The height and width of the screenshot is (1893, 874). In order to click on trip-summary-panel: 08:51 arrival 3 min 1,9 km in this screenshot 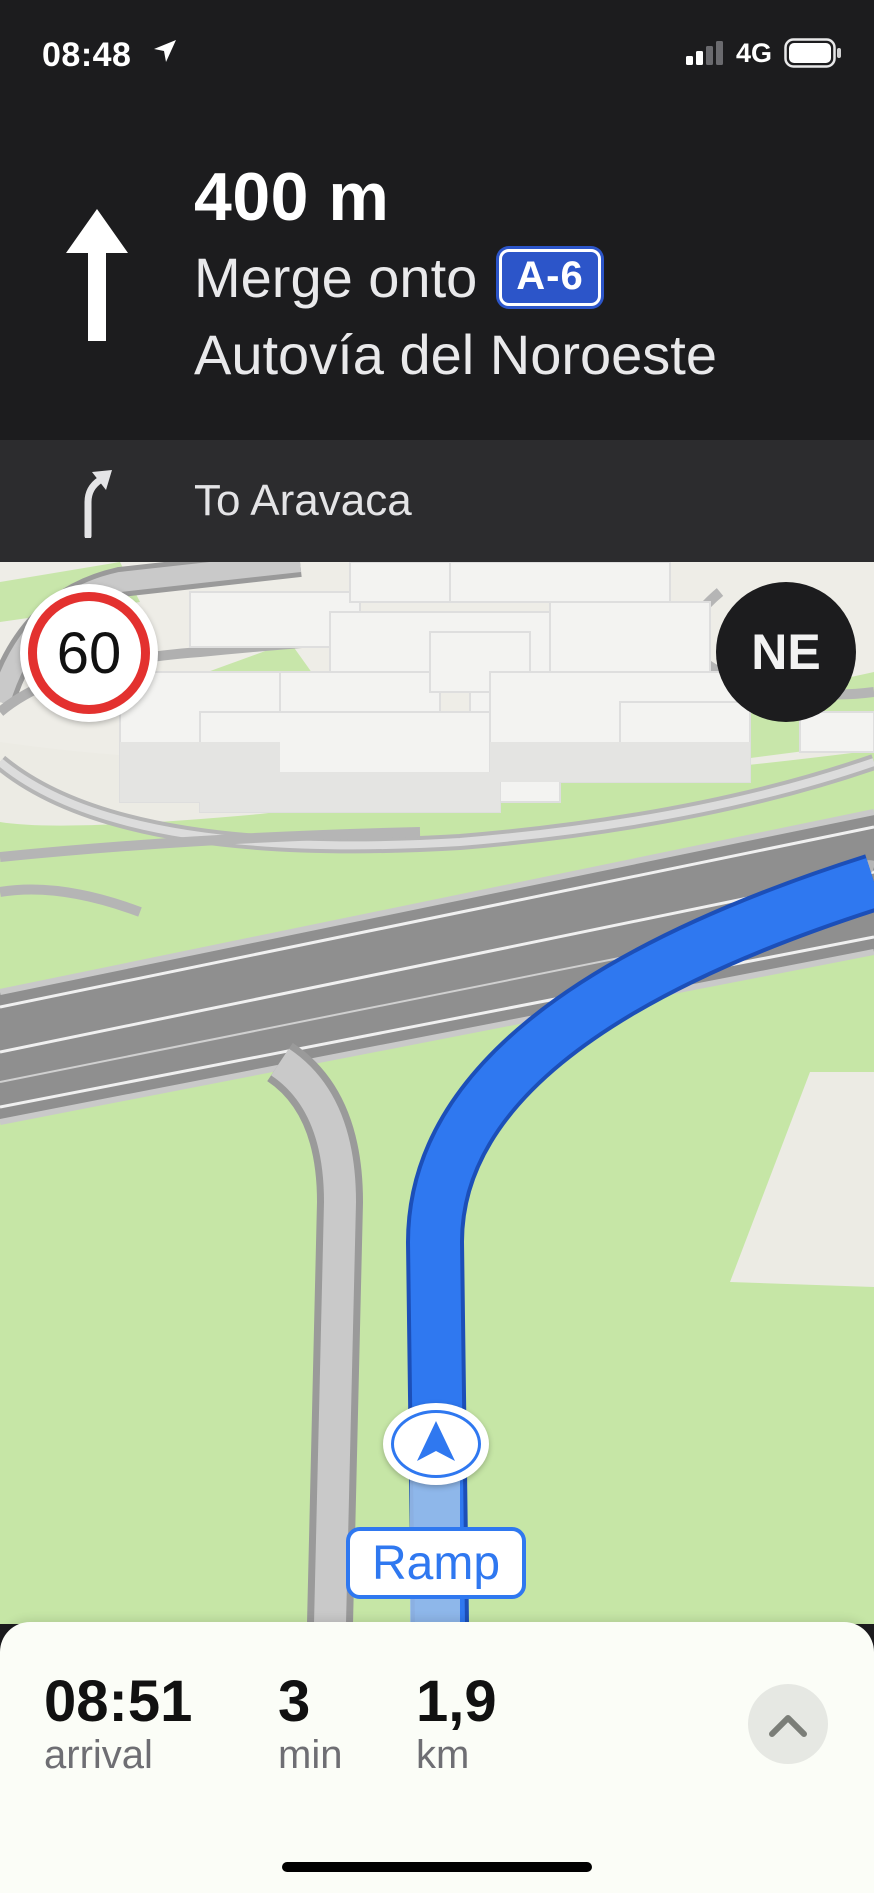, I will do `click(437, 1757)`.